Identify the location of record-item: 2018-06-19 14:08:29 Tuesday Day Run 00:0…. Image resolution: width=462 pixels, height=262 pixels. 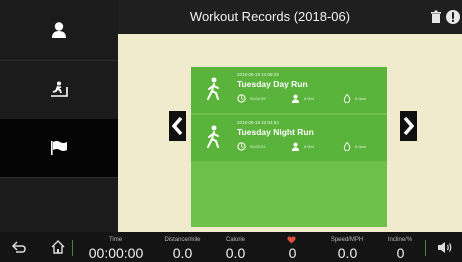
(289, 90).